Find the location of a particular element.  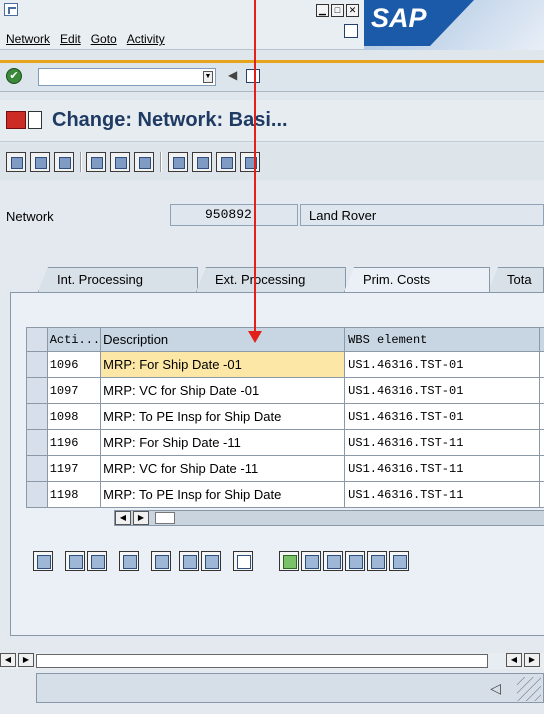

system-menu-icon is located at coordinates (11, 9).